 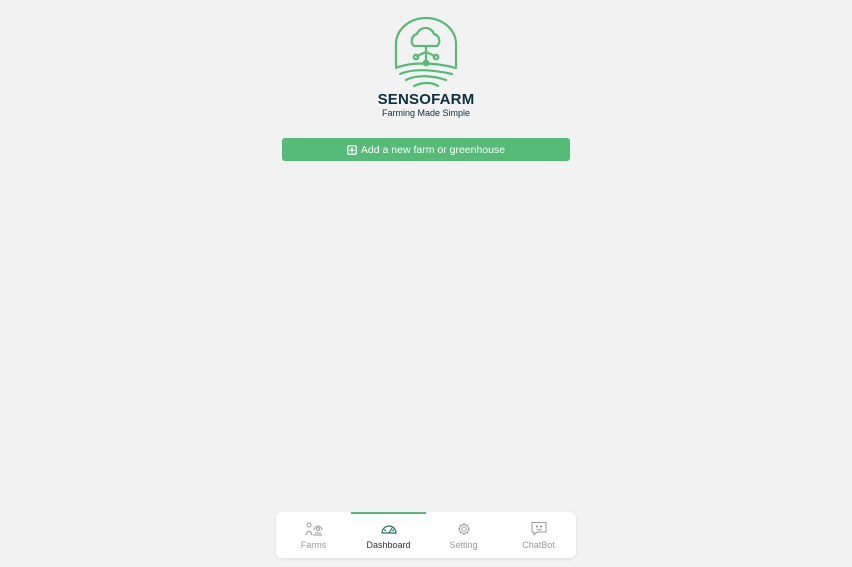 I want to click on gauge-icon, so click(x=388, y=529).